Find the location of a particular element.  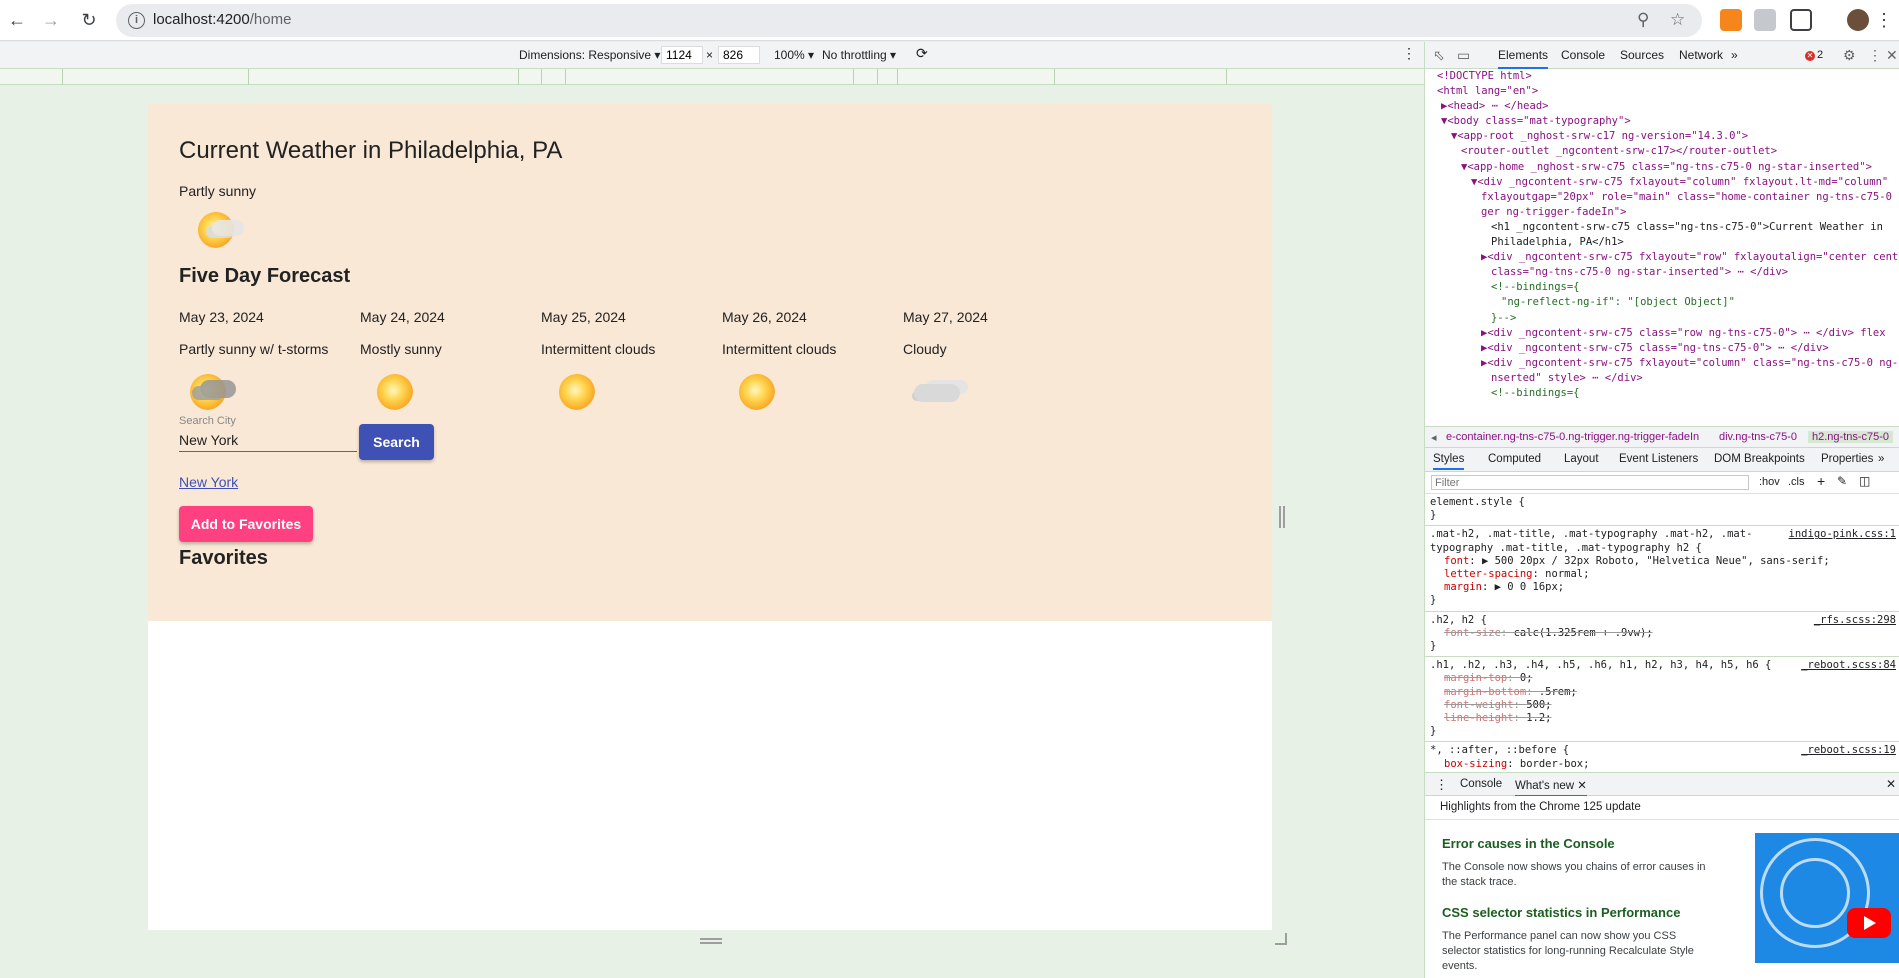

subtab-styles: Styles is located at coordinates (1449, 461).